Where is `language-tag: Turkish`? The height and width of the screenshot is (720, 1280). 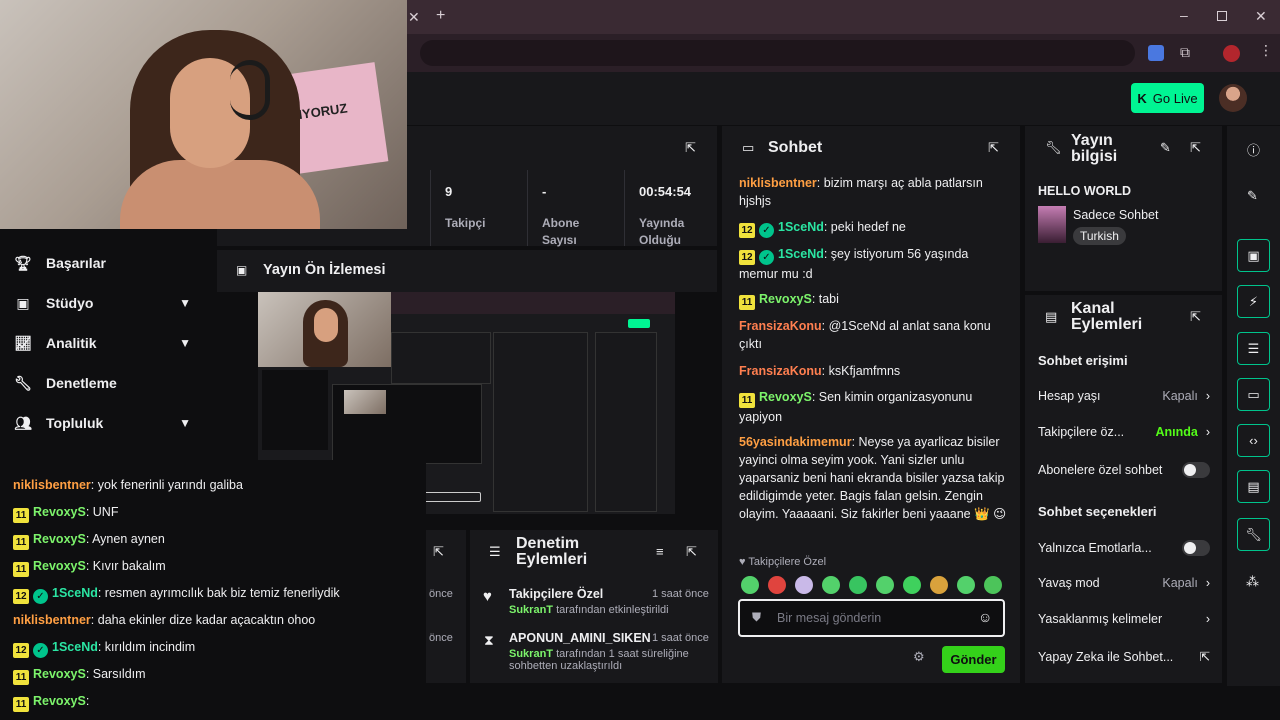
language-tag: Turkish is located at coordinates (1099, 236).